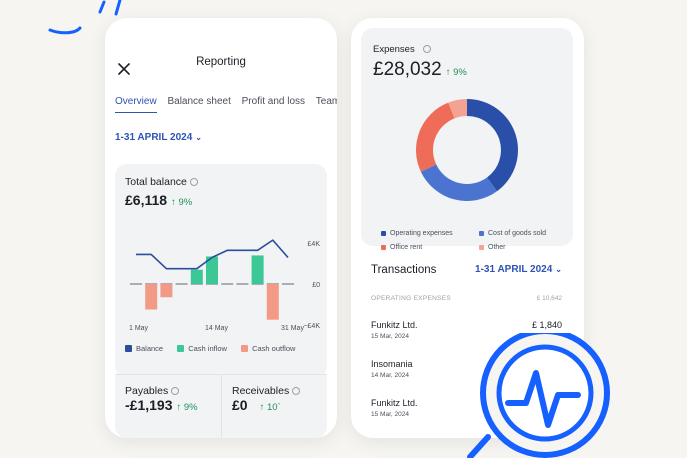 Image resolution: width=687 pixels, height=458 pixels. I want to click on payables-value: -£1,193, so click(149, 405).